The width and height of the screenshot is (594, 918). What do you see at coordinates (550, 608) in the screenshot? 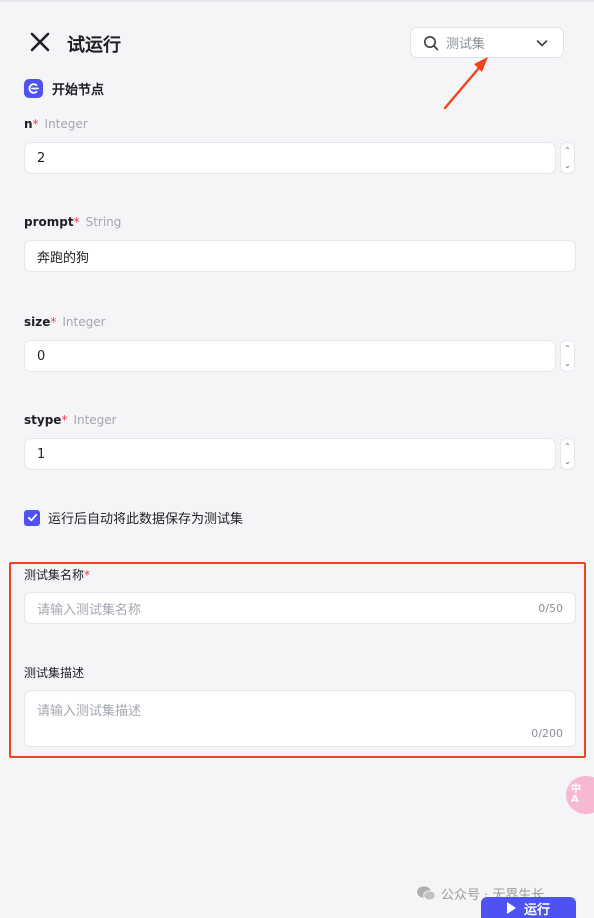
I see `testset-name-counter: 0/50` at bounding box center [550, 608].